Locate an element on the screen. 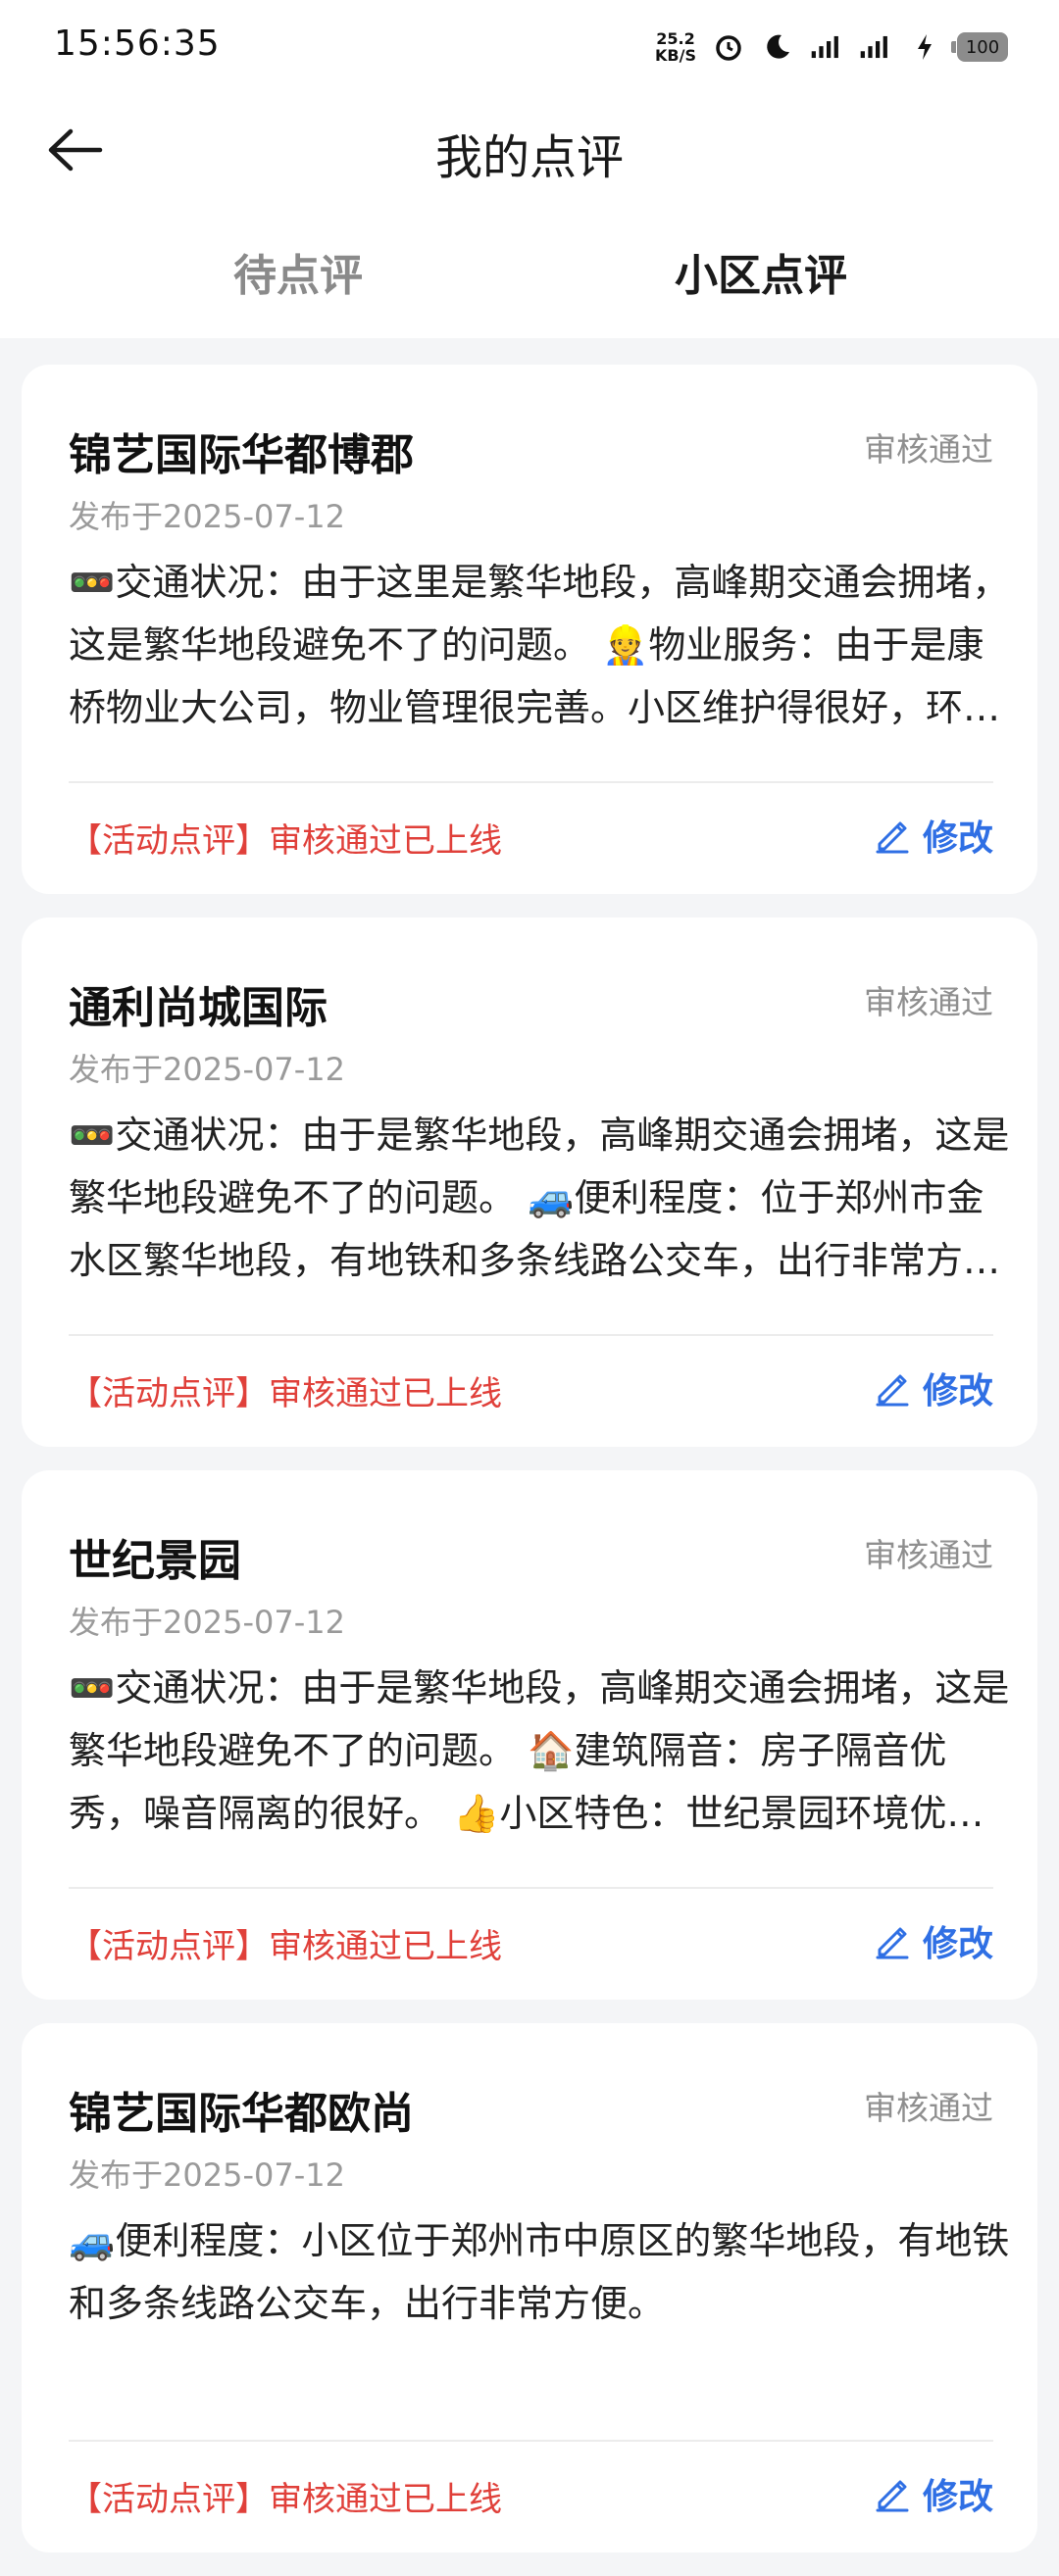  nav-bar: 我的点评 is located at coordinates (529, 149).